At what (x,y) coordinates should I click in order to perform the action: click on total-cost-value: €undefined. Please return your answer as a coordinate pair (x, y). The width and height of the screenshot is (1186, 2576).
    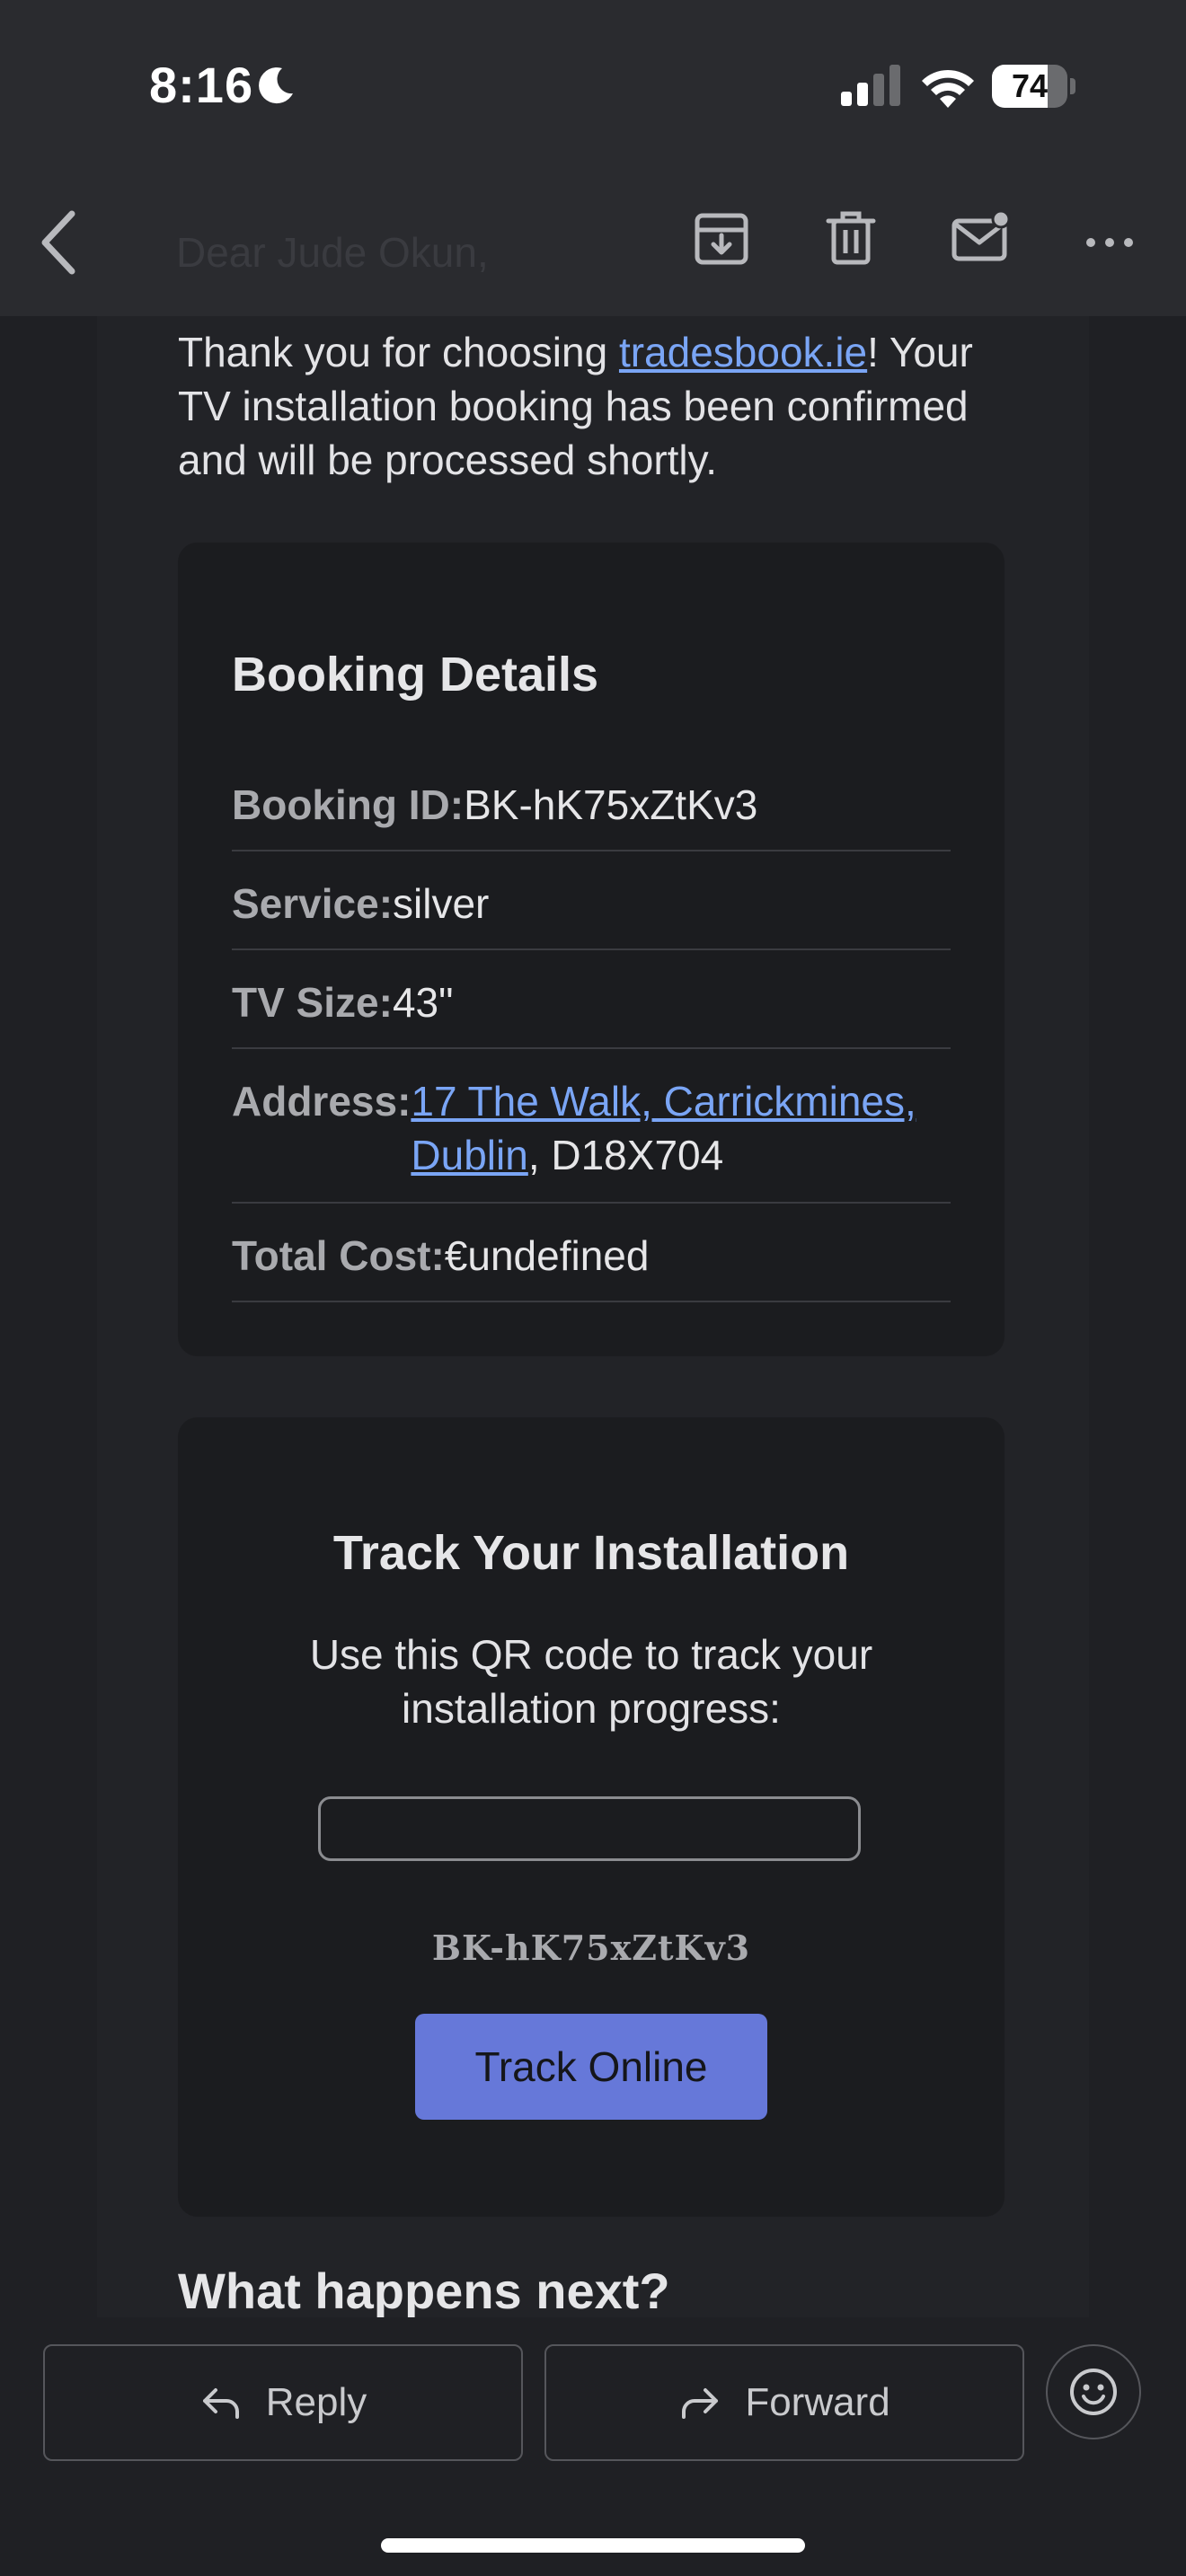
    Looking at the image, I should click on (547, 1255).